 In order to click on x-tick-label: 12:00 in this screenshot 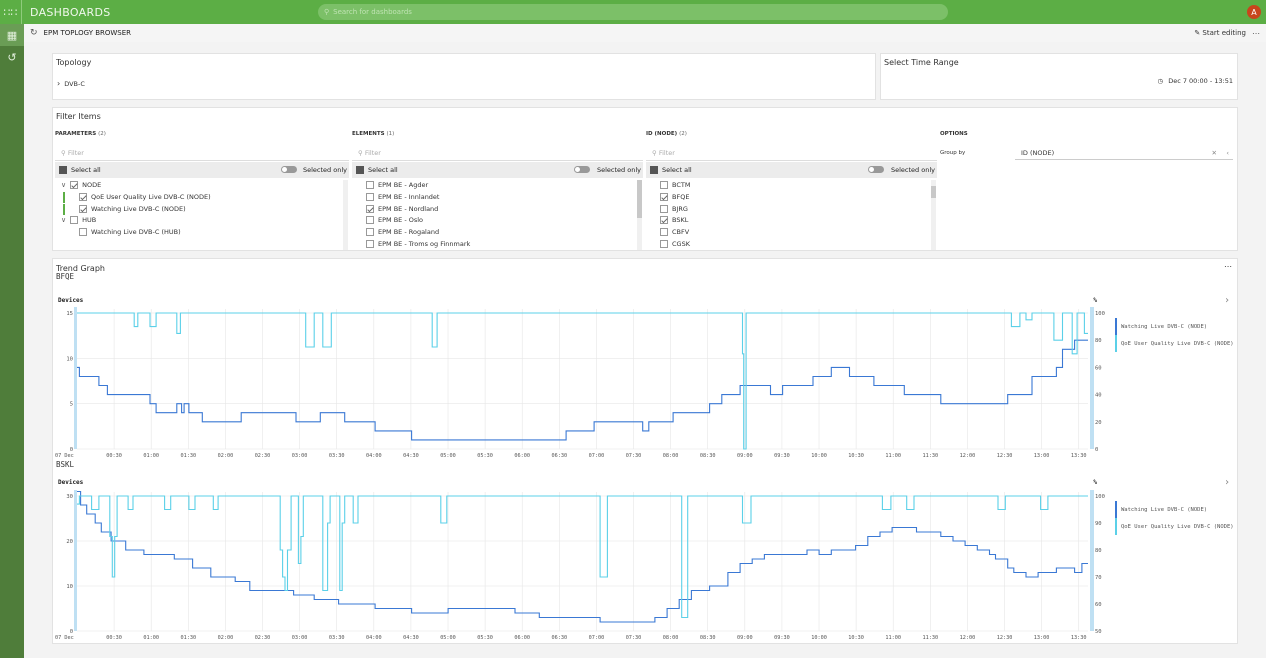, I will do `click(968, 456)`.